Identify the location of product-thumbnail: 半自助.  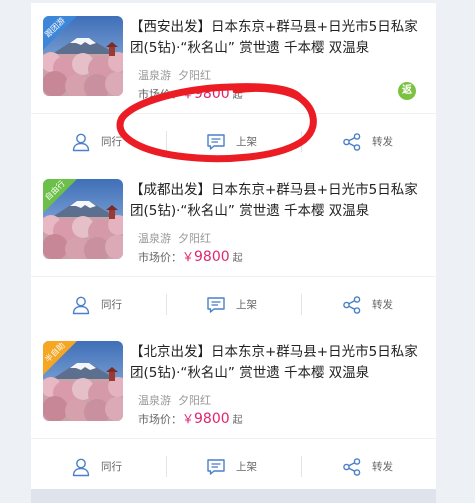
(83, 381).